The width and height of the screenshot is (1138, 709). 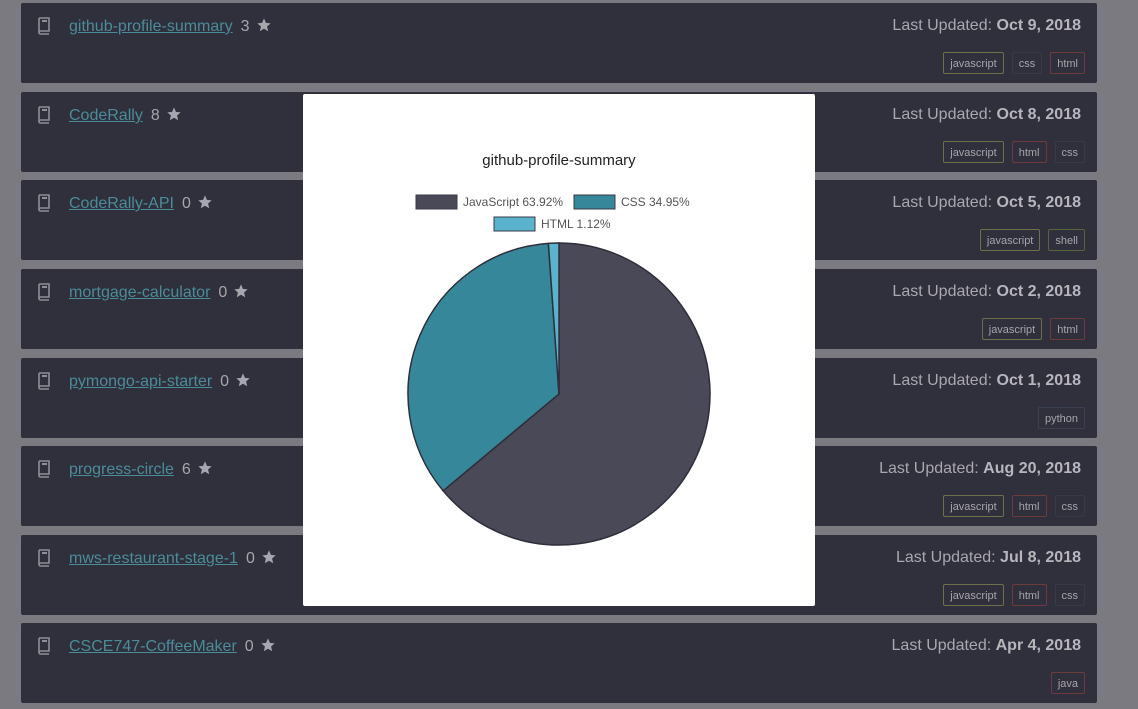 I want to click on language-tag: java, so click(x=1067, y=683).